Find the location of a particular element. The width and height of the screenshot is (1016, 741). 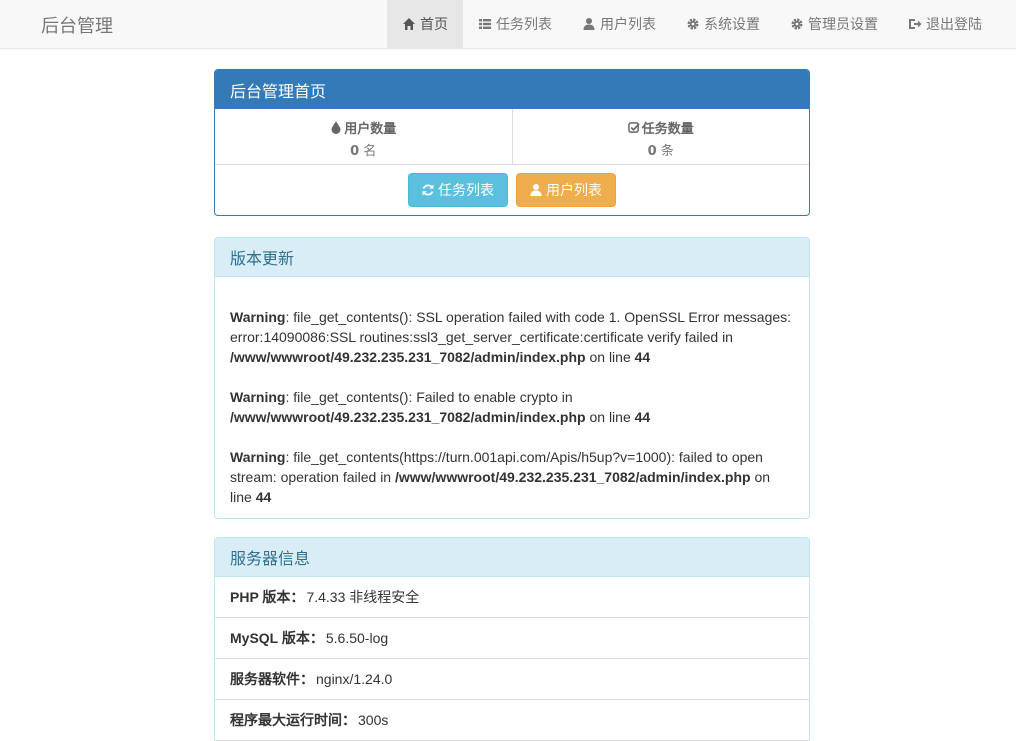

server-info-row: PHP 版本： 7.4.33 非线程安全 is located at coordinates (512, 597).